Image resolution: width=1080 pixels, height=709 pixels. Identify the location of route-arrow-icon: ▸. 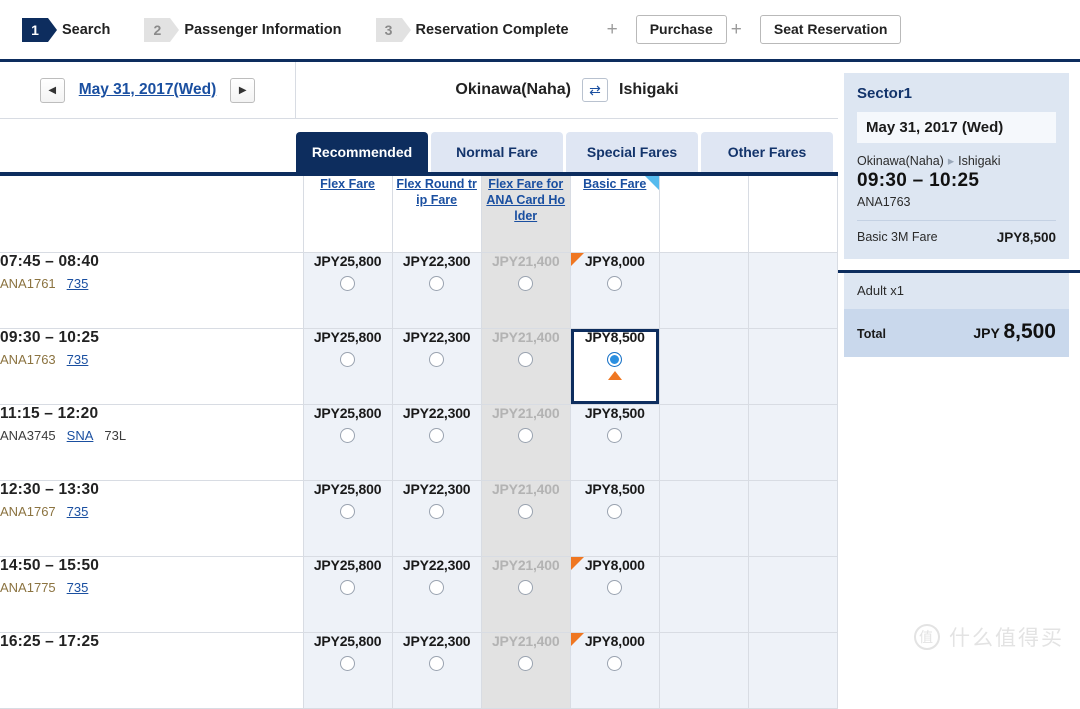
(951, 161).